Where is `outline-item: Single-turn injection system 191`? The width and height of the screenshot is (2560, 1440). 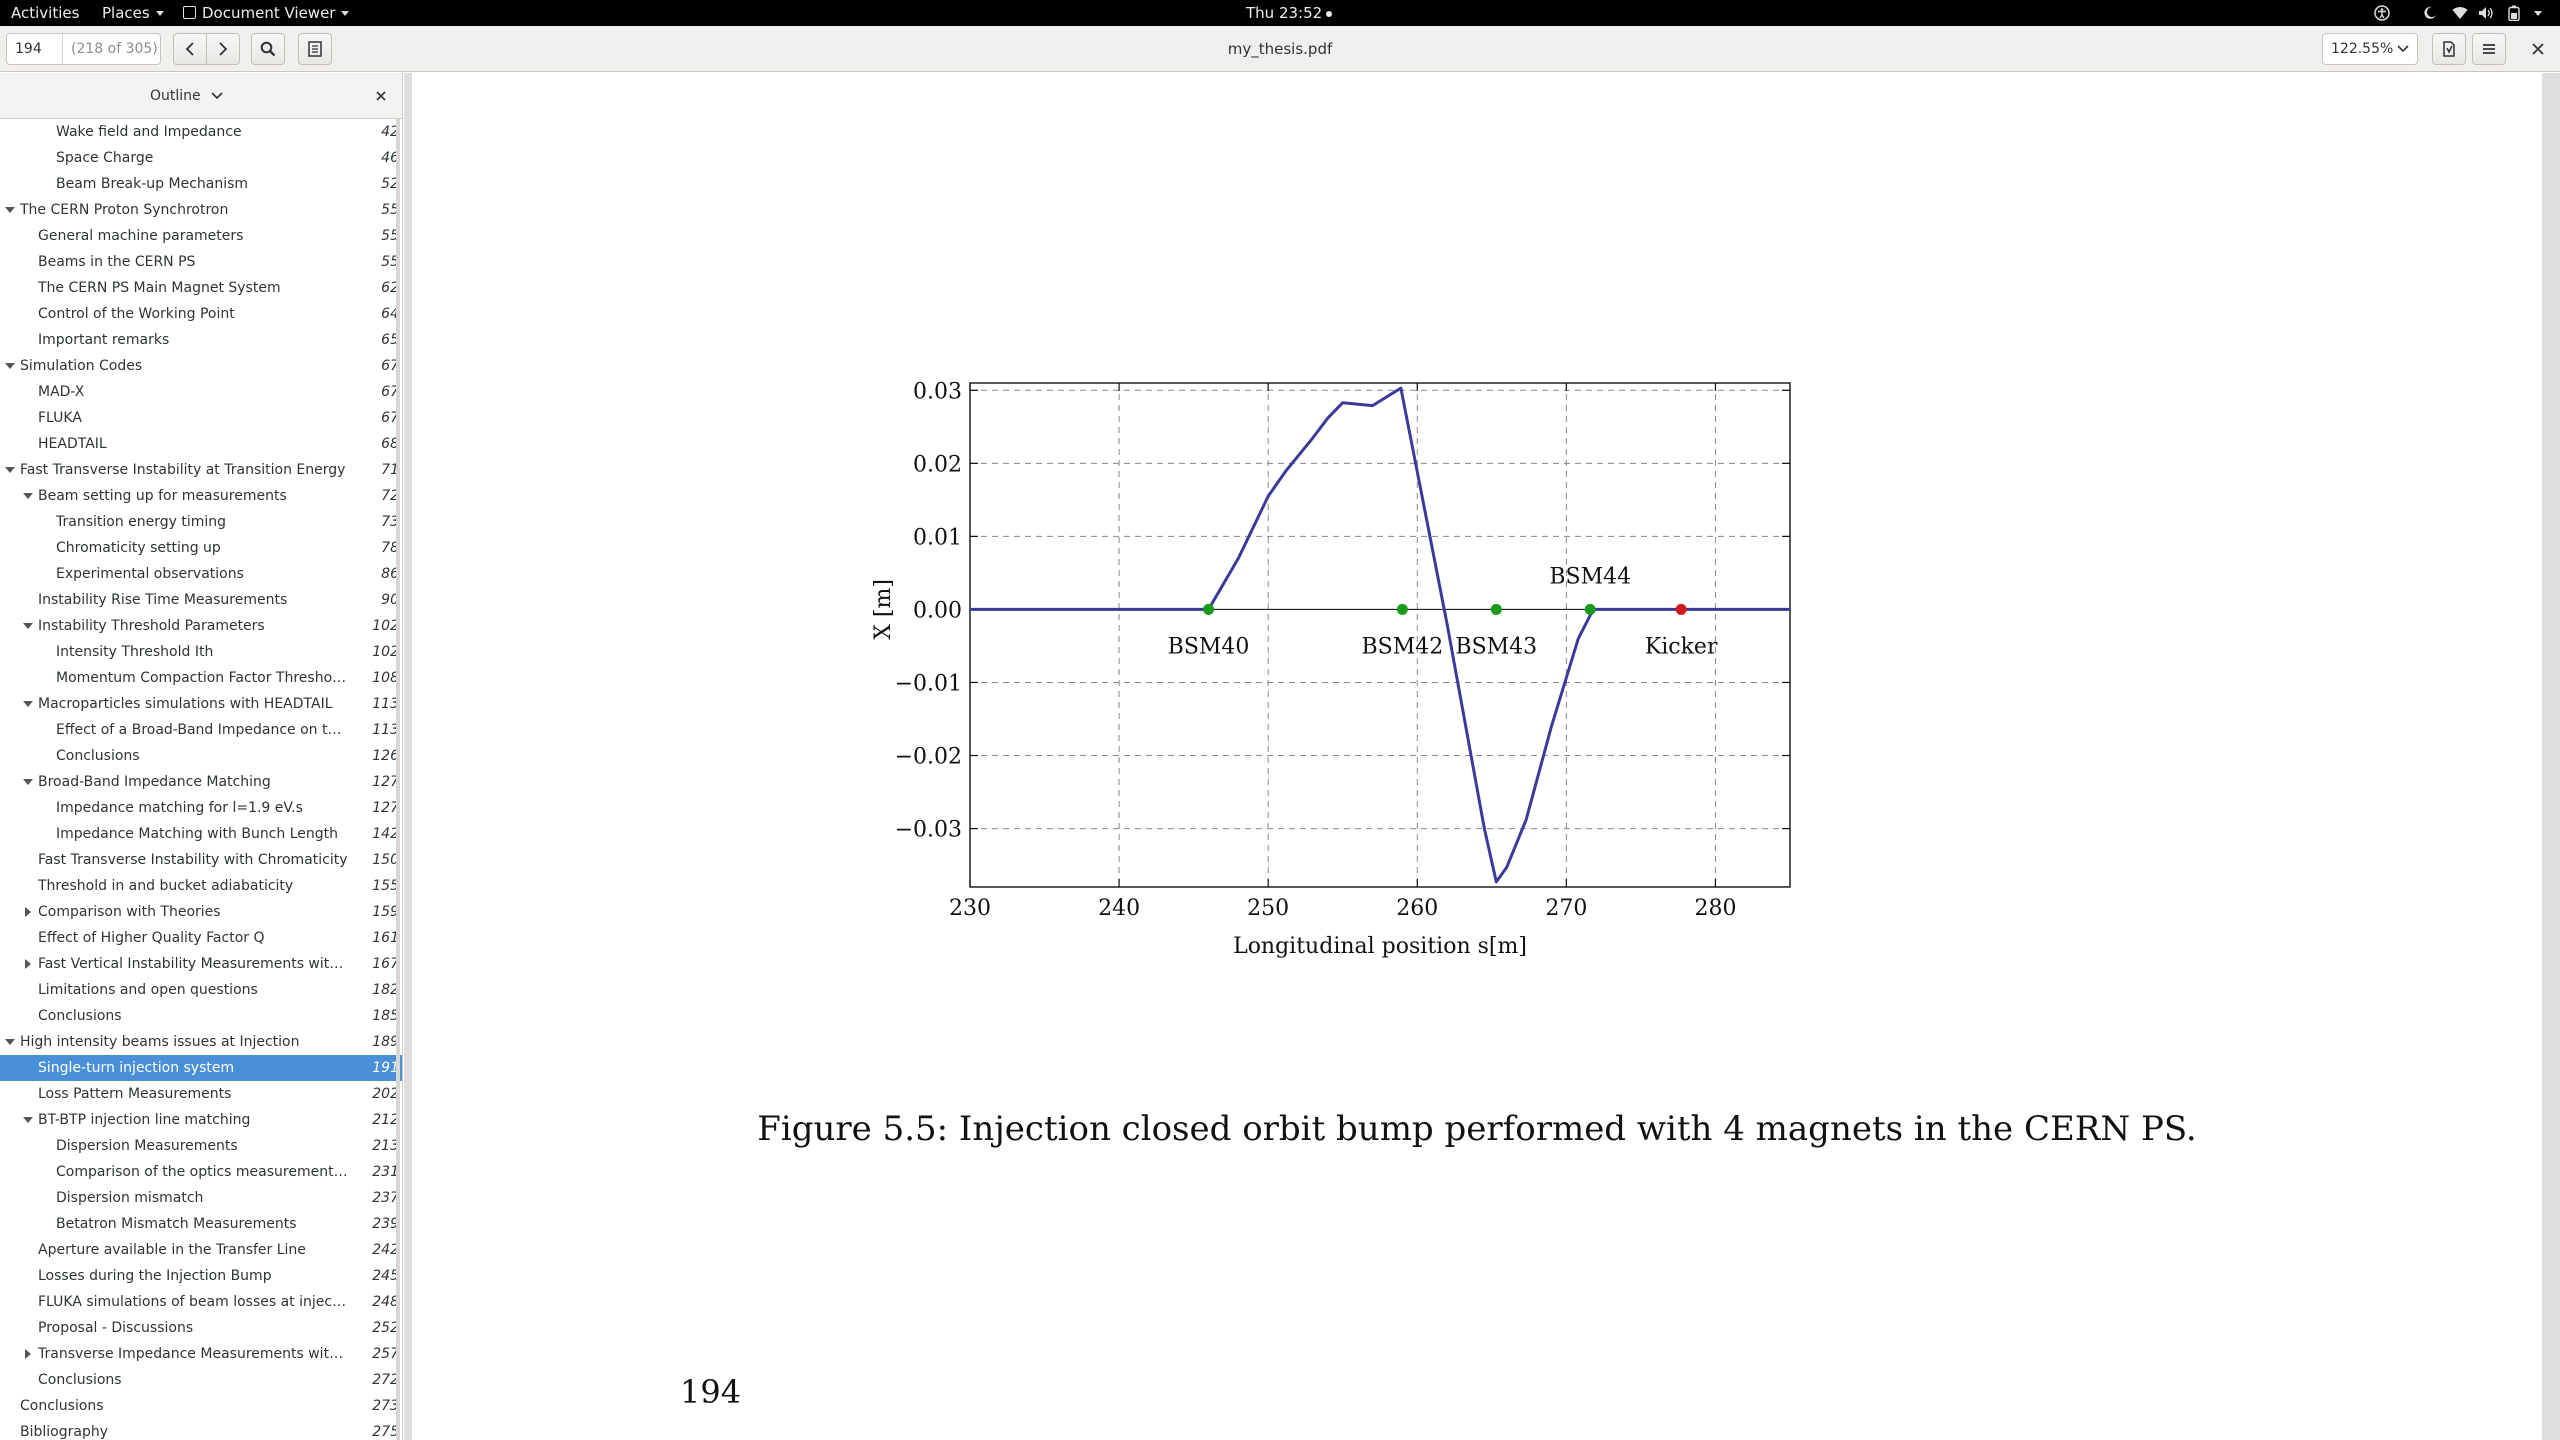 outline-item: Single-turn injection system 191 is located at coordinates (201, 1068).